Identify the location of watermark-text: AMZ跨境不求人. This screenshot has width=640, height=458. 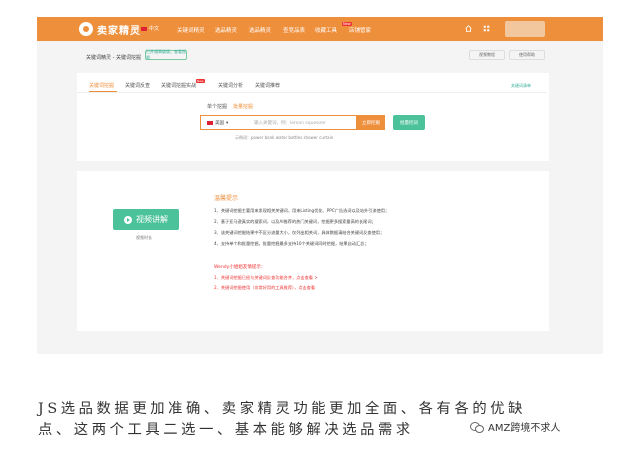
(524, 428).